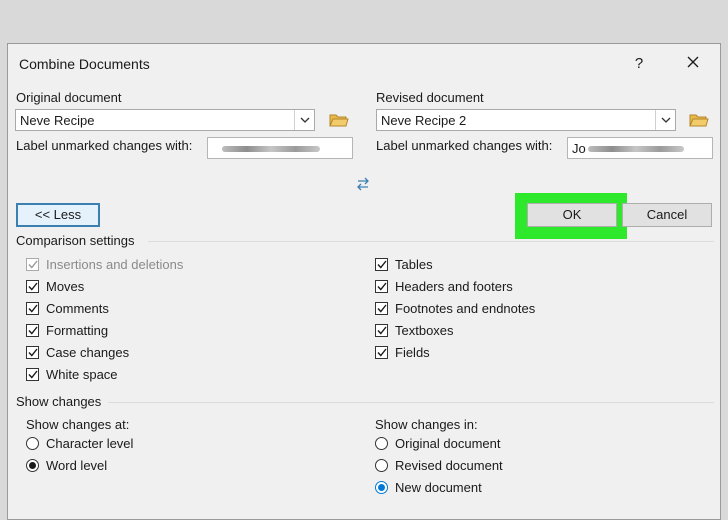 The height and width of the screenshot is (520, 728). Describe the element at coordinates (572, 215) in the screenshot. I see `ok-button: OK` at that location.